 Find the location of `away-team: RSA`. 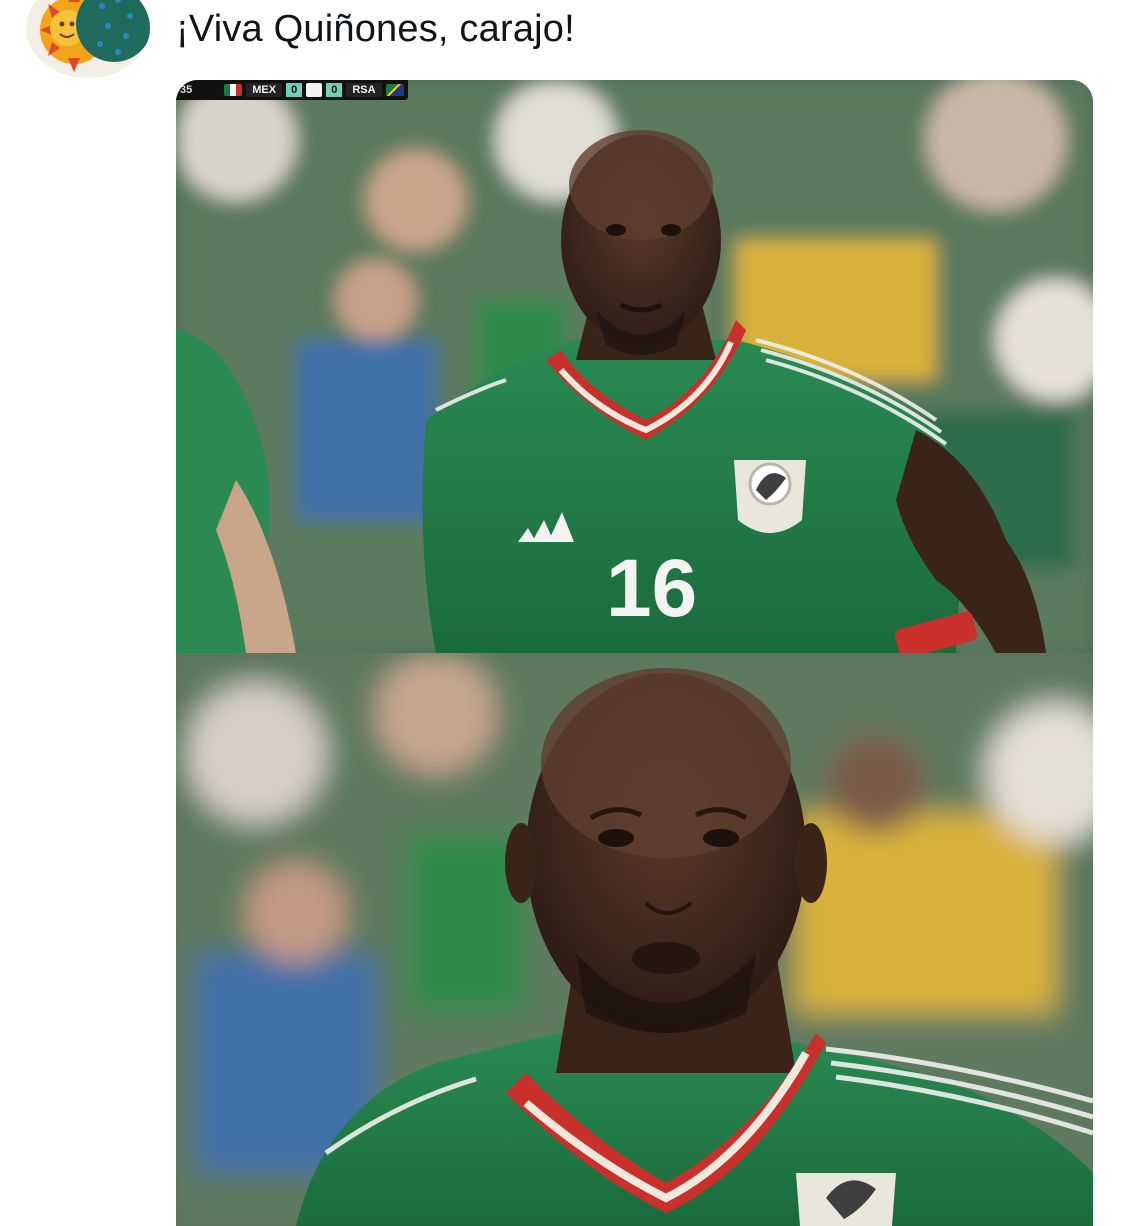

away-team: RSA is located at coordinates (364, 90).